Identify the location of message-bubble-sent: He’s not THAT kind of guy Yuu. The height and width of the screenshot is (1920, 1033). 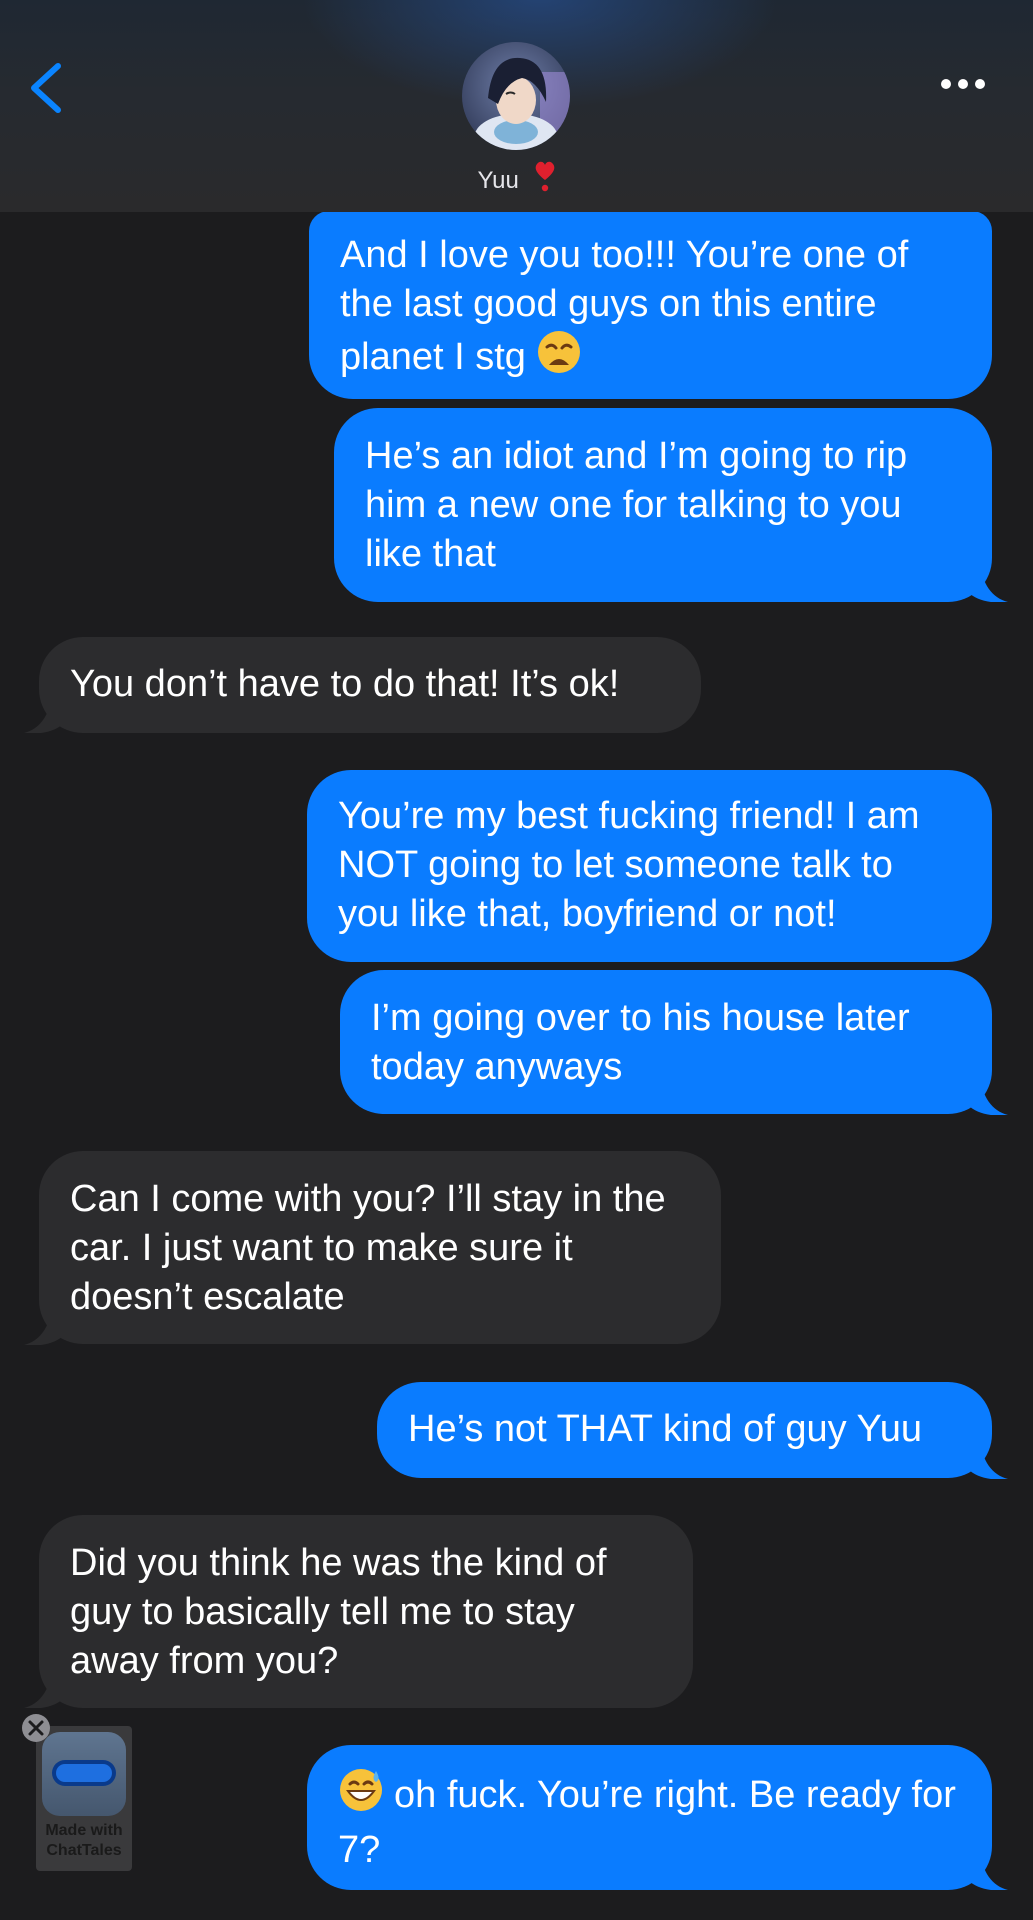
(684, 1430).